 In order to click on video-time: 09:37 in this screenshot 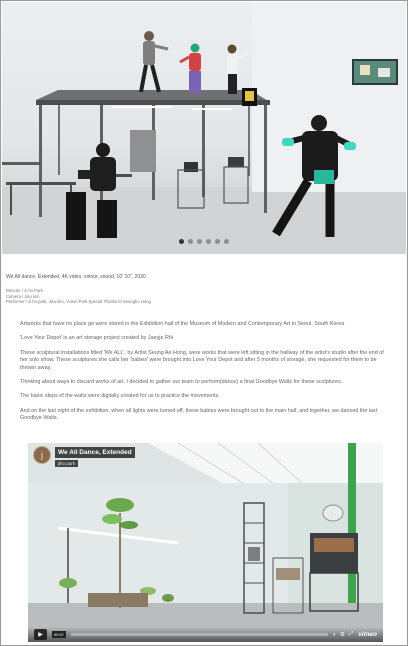, I will do `click(59, 634)`.